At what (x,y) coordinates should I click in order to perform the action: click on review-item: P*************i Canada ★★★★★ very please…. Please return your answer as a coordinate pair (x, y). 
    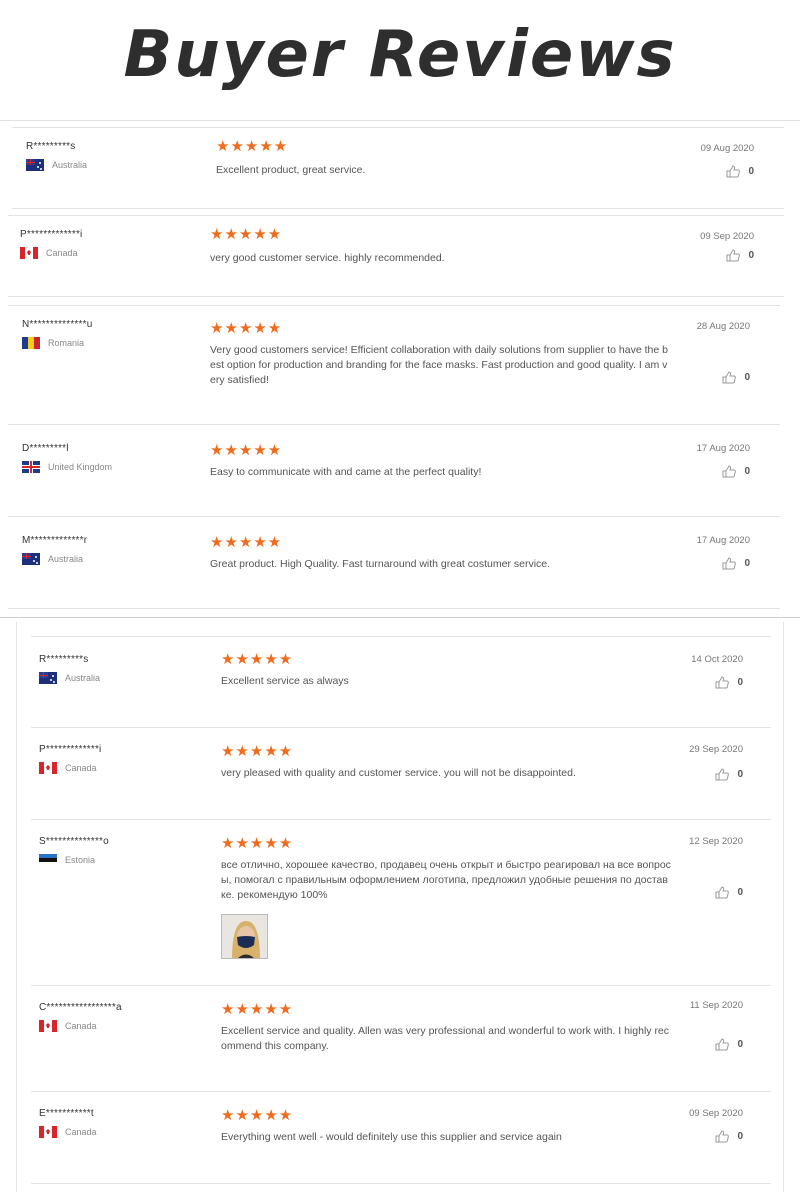
    Looking at the image, I should click on (401, 774).